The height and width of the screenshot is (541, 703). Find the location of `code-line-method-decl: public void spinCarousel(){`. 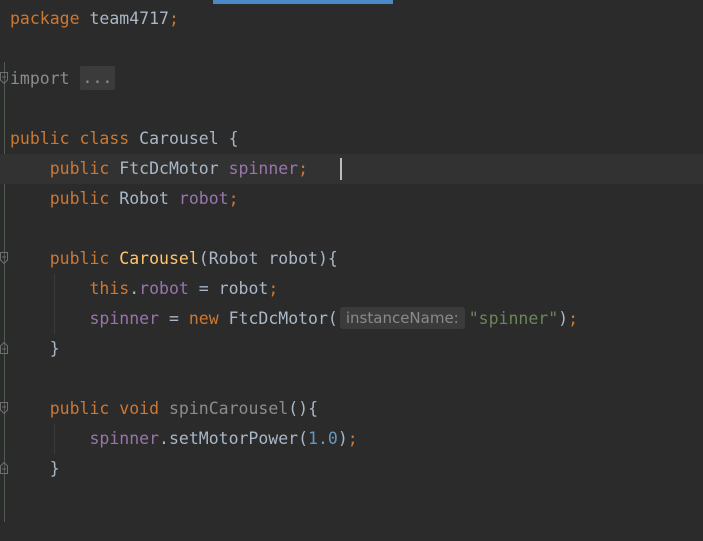

code-line-method-decl: public void spinCarousel(){ is located at coordinates (164, 409).